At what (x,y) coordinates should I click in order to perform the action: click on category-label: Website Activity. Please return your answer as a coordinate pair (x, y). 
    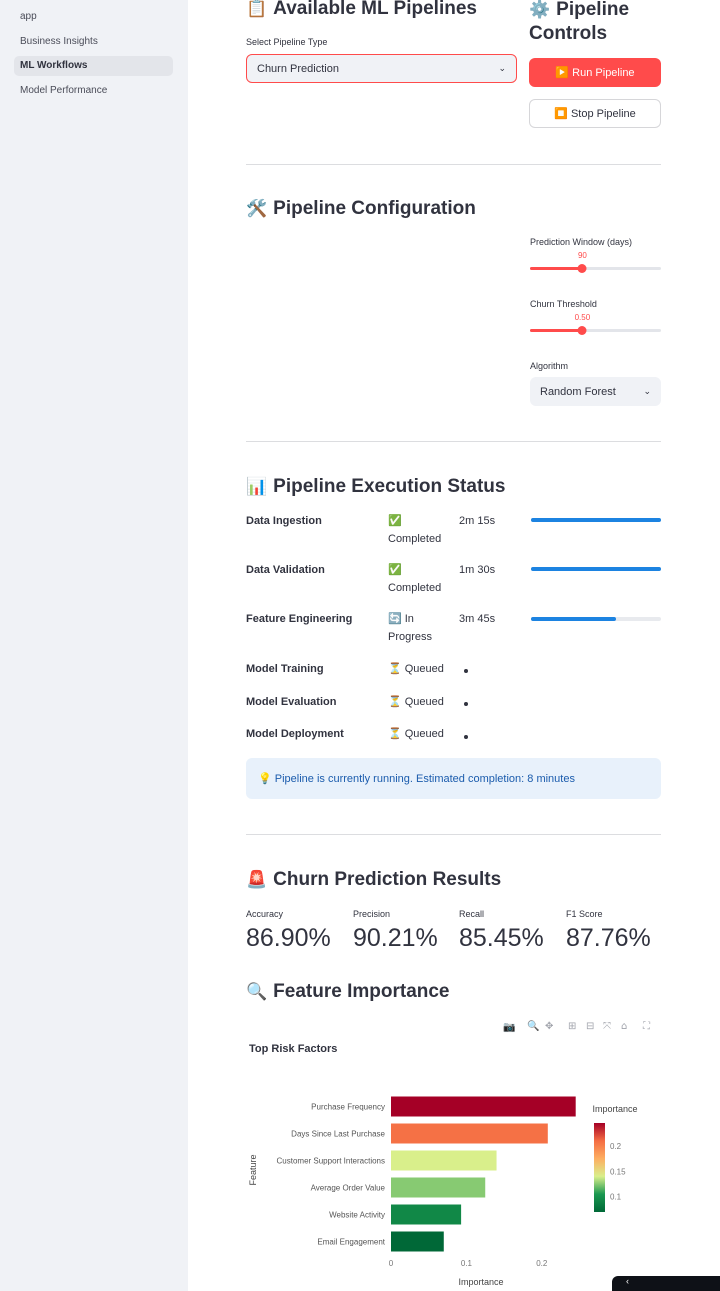
    Looking at the image, I should click on (357, 1215).